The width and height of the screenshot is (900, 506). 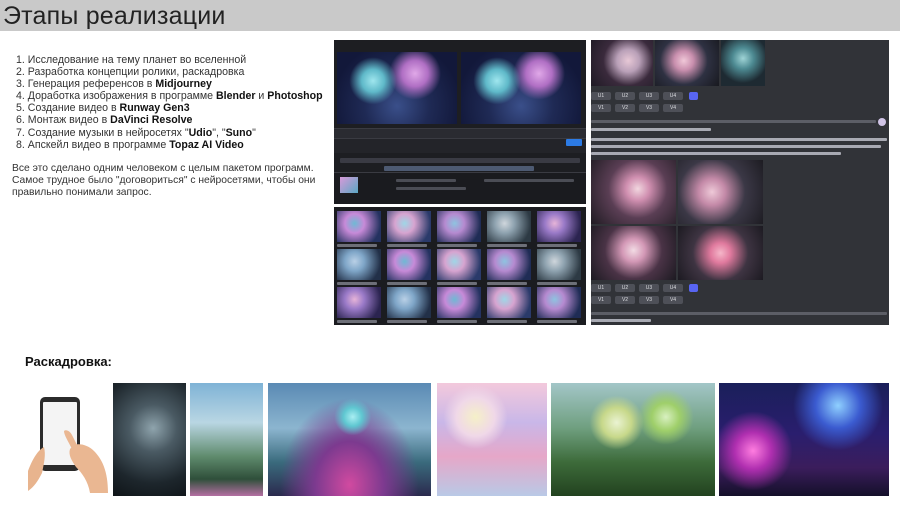 I want to click on video-editor-screenshot, so click(x=460, y=122).